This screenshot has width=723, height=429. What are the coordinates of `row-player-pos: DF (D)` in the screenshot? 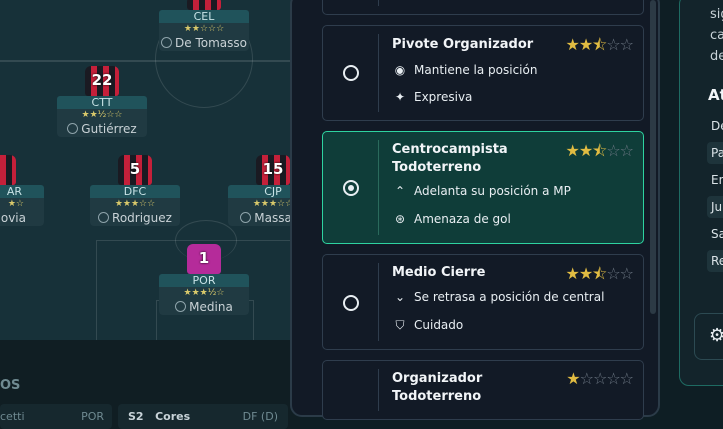 It's located at (260, 416).